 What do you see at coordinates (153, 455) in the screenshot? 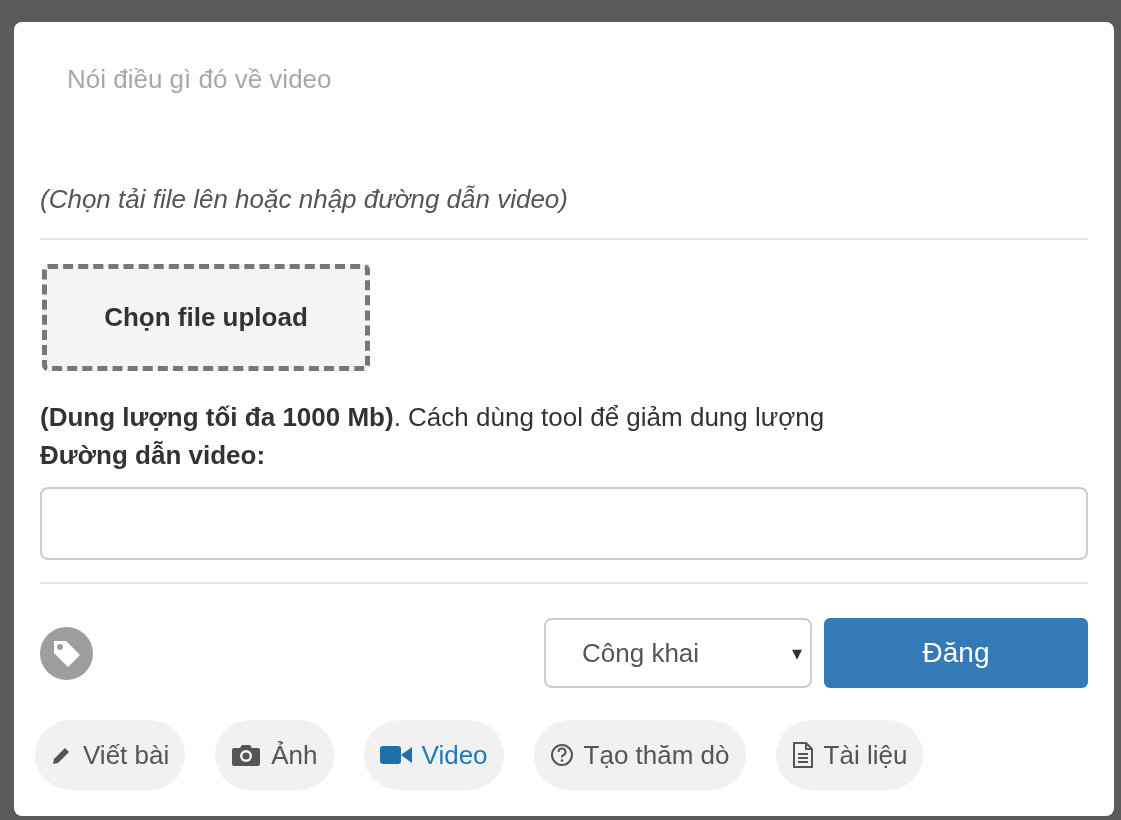
I see `url-label: Đường dẫn video:` at bounding box center [153, 455].